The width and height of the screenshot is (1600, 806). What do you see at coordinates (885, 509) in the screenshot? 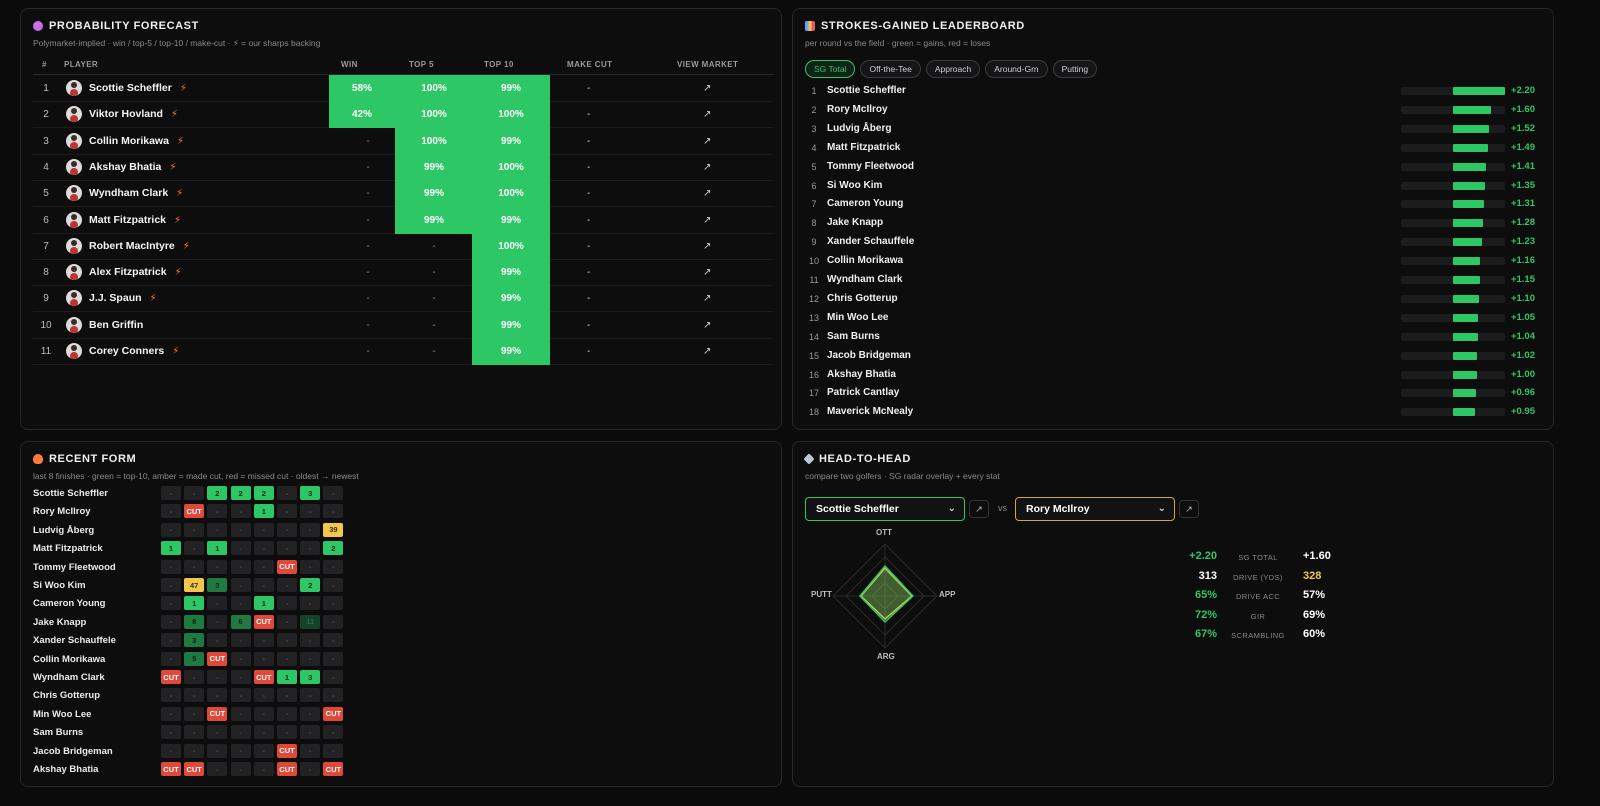
I see `player-a-select: Scottie Scheffler ⌄` at bounding box center [885, 509].